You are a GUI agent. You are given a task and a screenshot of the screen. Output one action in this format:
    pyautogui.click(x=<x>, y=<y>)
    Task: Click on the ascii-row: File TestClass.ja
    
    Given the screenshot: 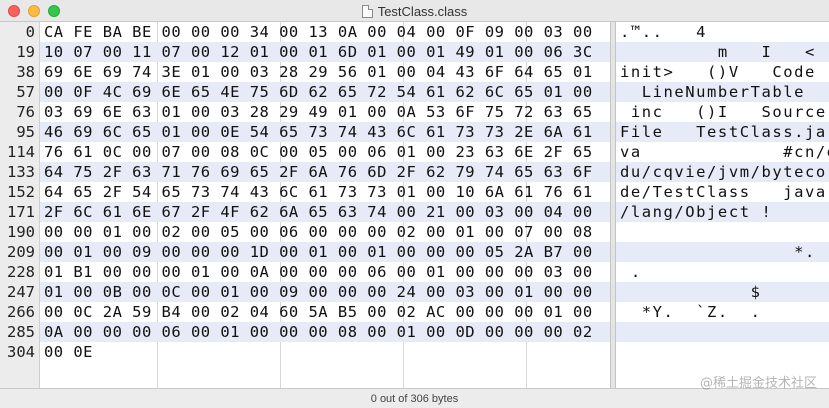 What is the action you would take?
    pyautogui.click(x=724, y=132)
    